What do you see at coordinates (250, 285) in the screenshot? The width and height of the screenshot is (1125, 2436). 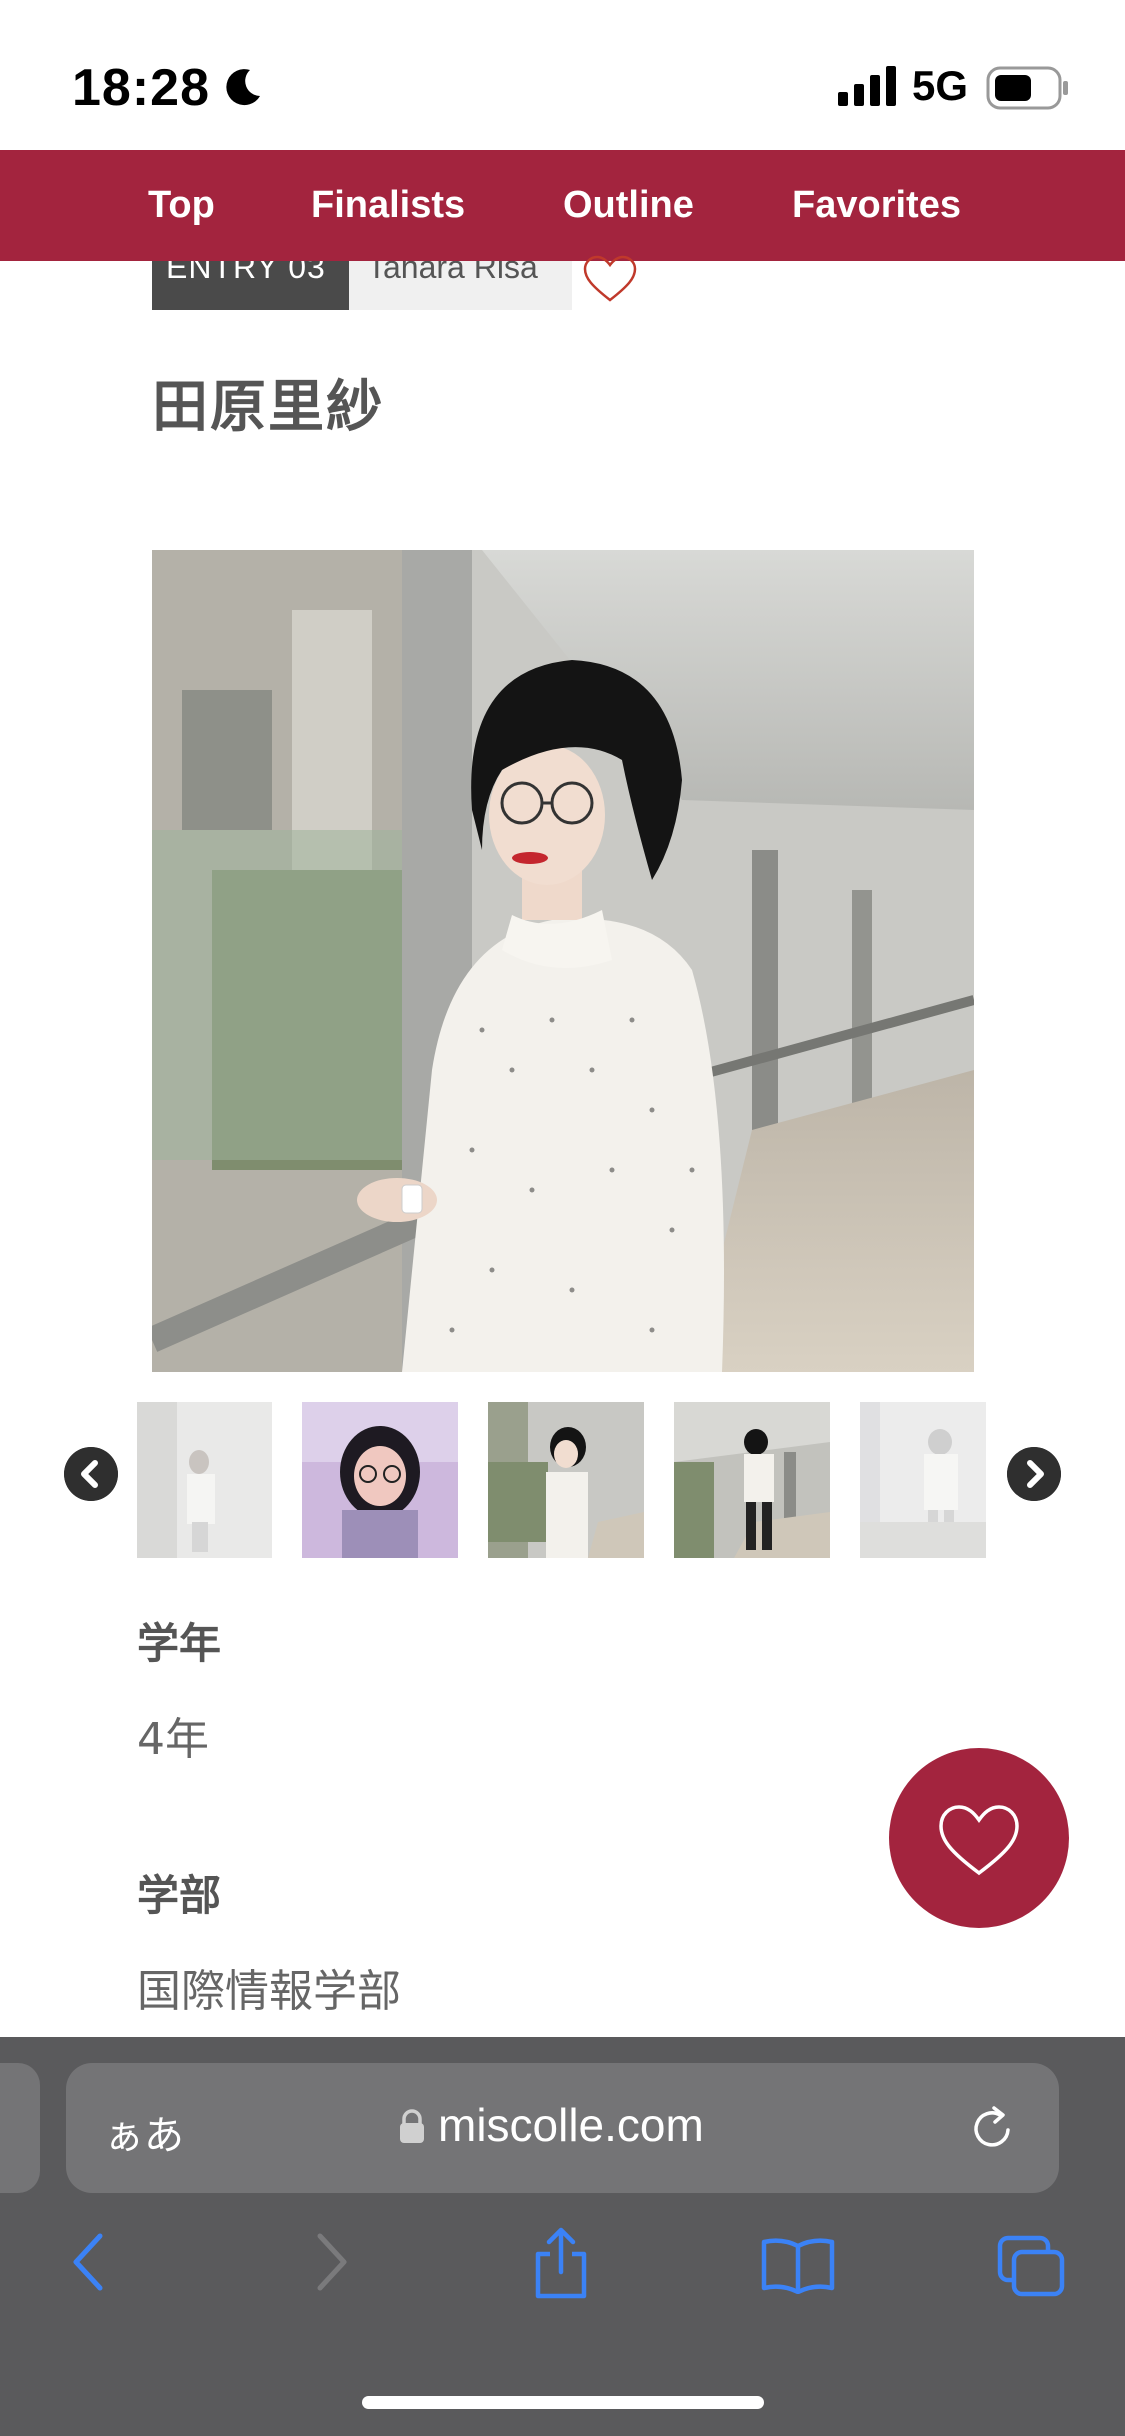 I see `entry-tag: ENTRY 03` at bounding box center [250, 285].